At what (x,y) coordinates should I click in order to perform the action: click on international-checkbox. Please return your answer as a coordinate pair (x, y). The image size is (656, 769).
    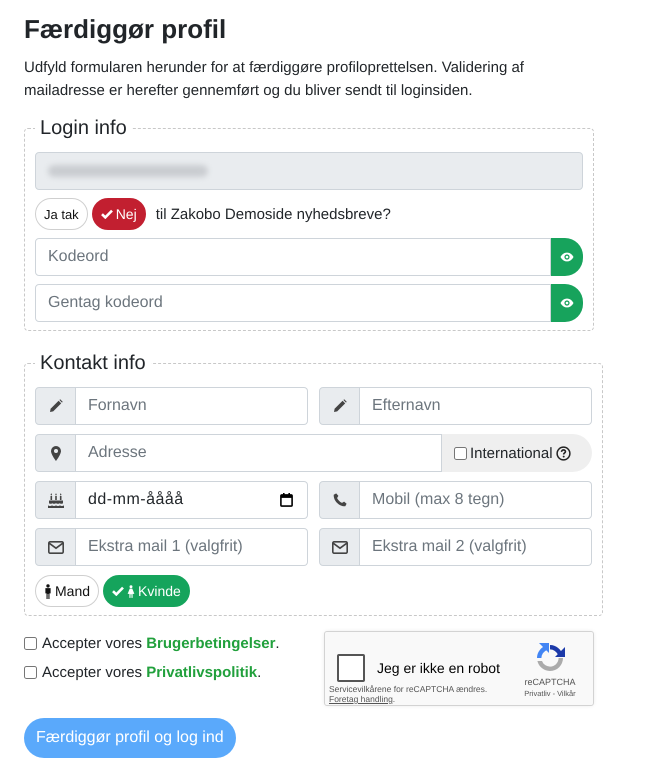
    Looking at the image, I should click on (460, 453).